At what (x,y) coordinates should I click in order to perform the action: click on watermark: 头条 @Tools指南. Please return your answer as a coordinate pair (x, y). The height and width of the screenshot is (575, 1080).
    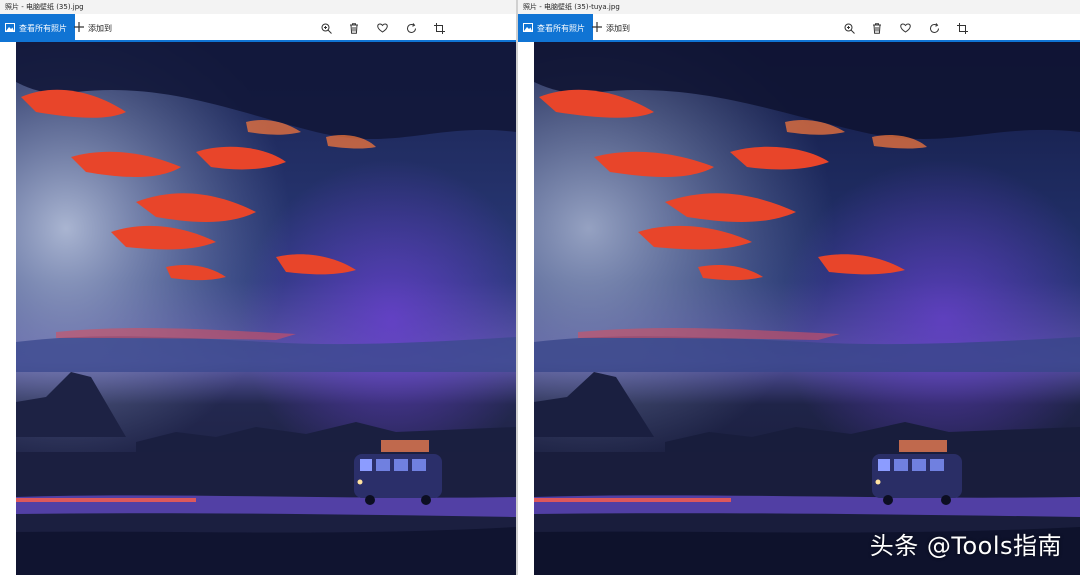
    Looking at the image, I should click on (965, 546).